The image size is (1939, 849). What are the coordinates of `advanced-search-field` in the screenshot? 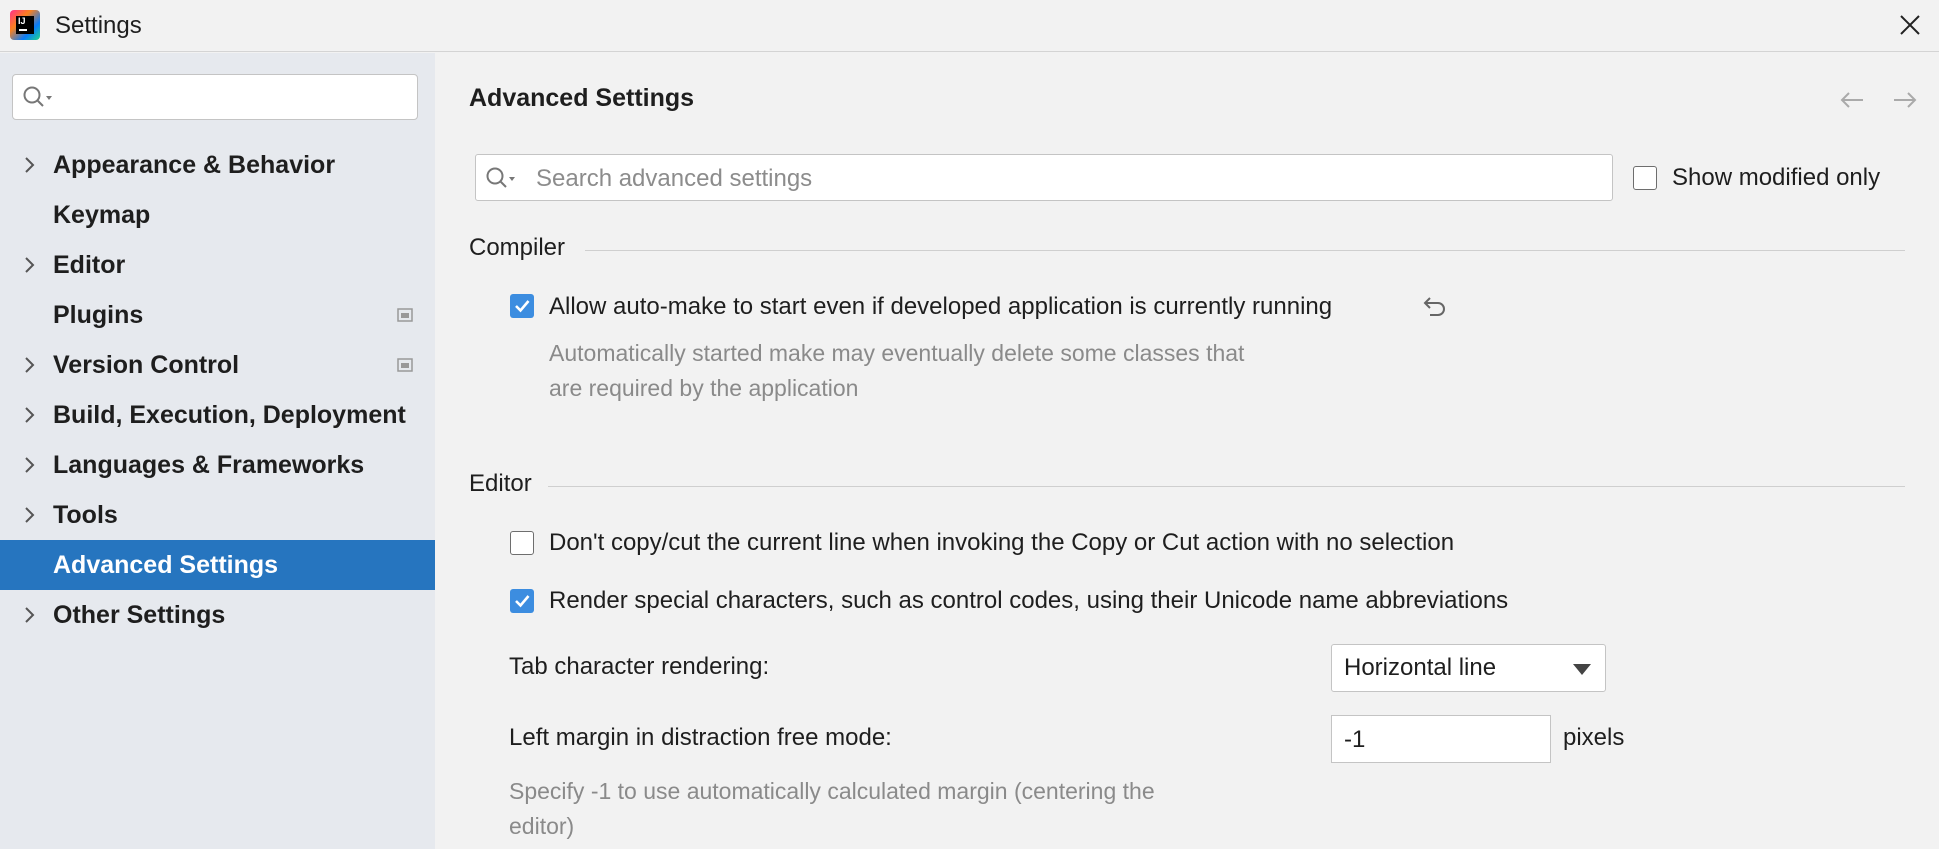 It's located at (1044, 178).